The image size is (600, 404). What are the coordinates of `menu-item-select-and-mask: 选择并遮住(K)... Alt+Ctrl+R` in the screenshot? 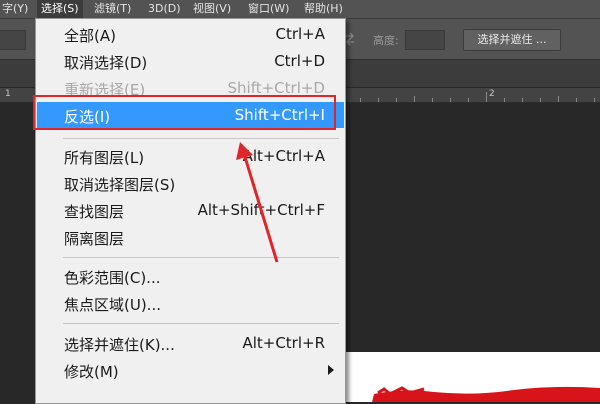 It's located at (190, 343).